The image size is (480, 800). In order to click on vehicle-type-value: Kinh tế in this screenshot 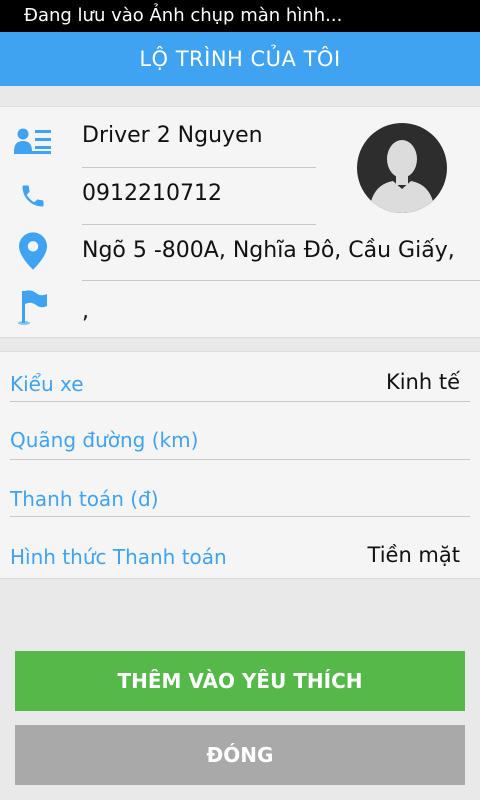, I will do `click(422, 382)`.